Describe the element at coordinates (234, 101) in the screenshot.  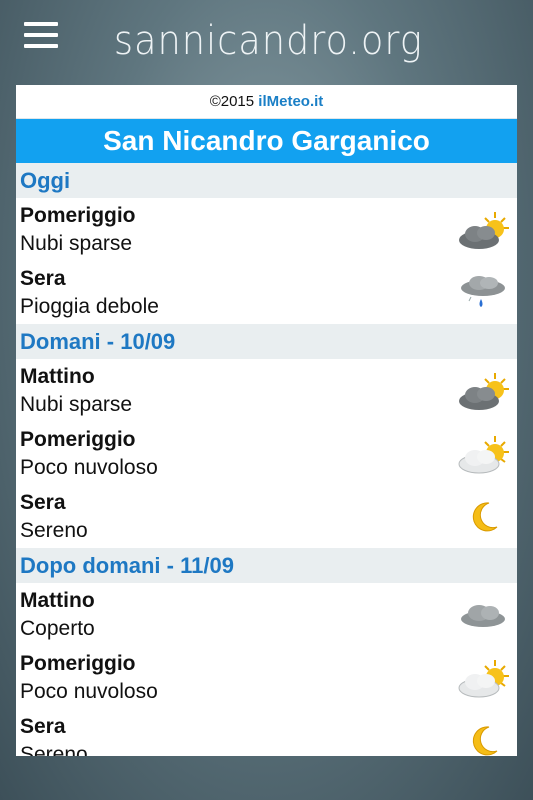
I see `copyright-text: ©2015` at that location.